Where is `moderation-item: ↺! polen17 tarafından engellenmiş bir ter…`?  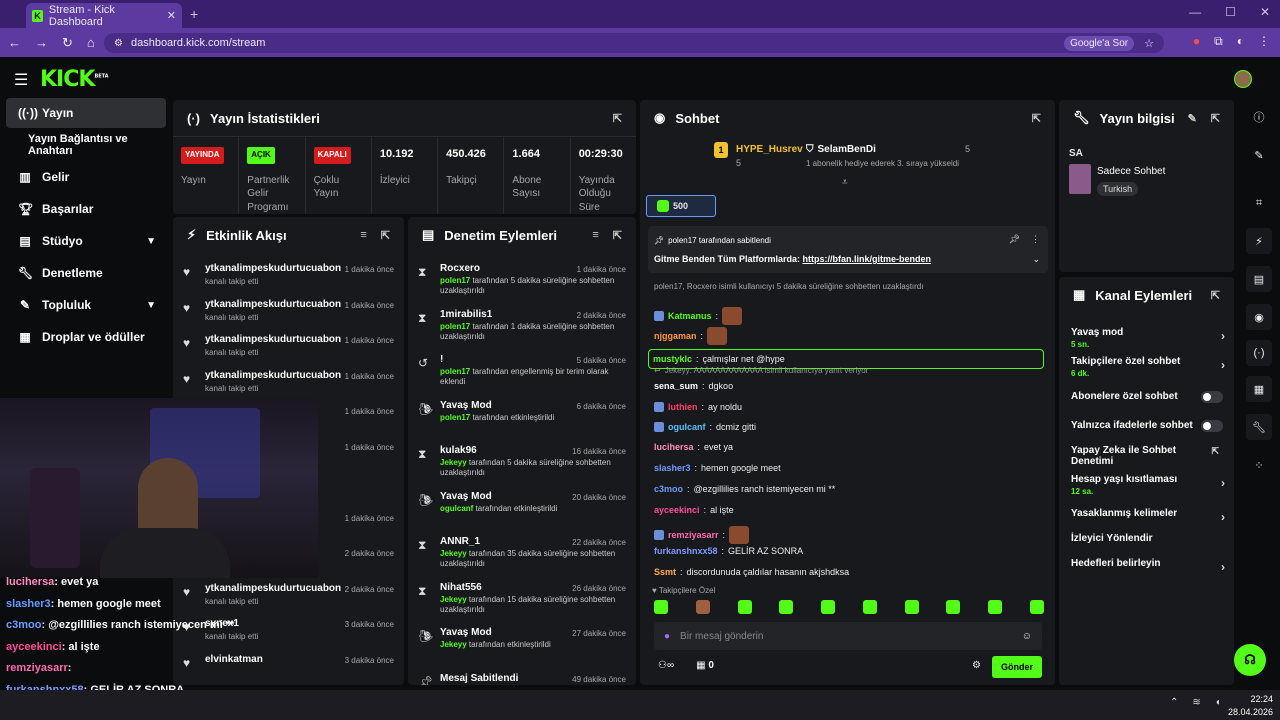 moderation-item: ↺! polen17 tarafından engellenmiş bir ter… is located at coordinates (522, 371).